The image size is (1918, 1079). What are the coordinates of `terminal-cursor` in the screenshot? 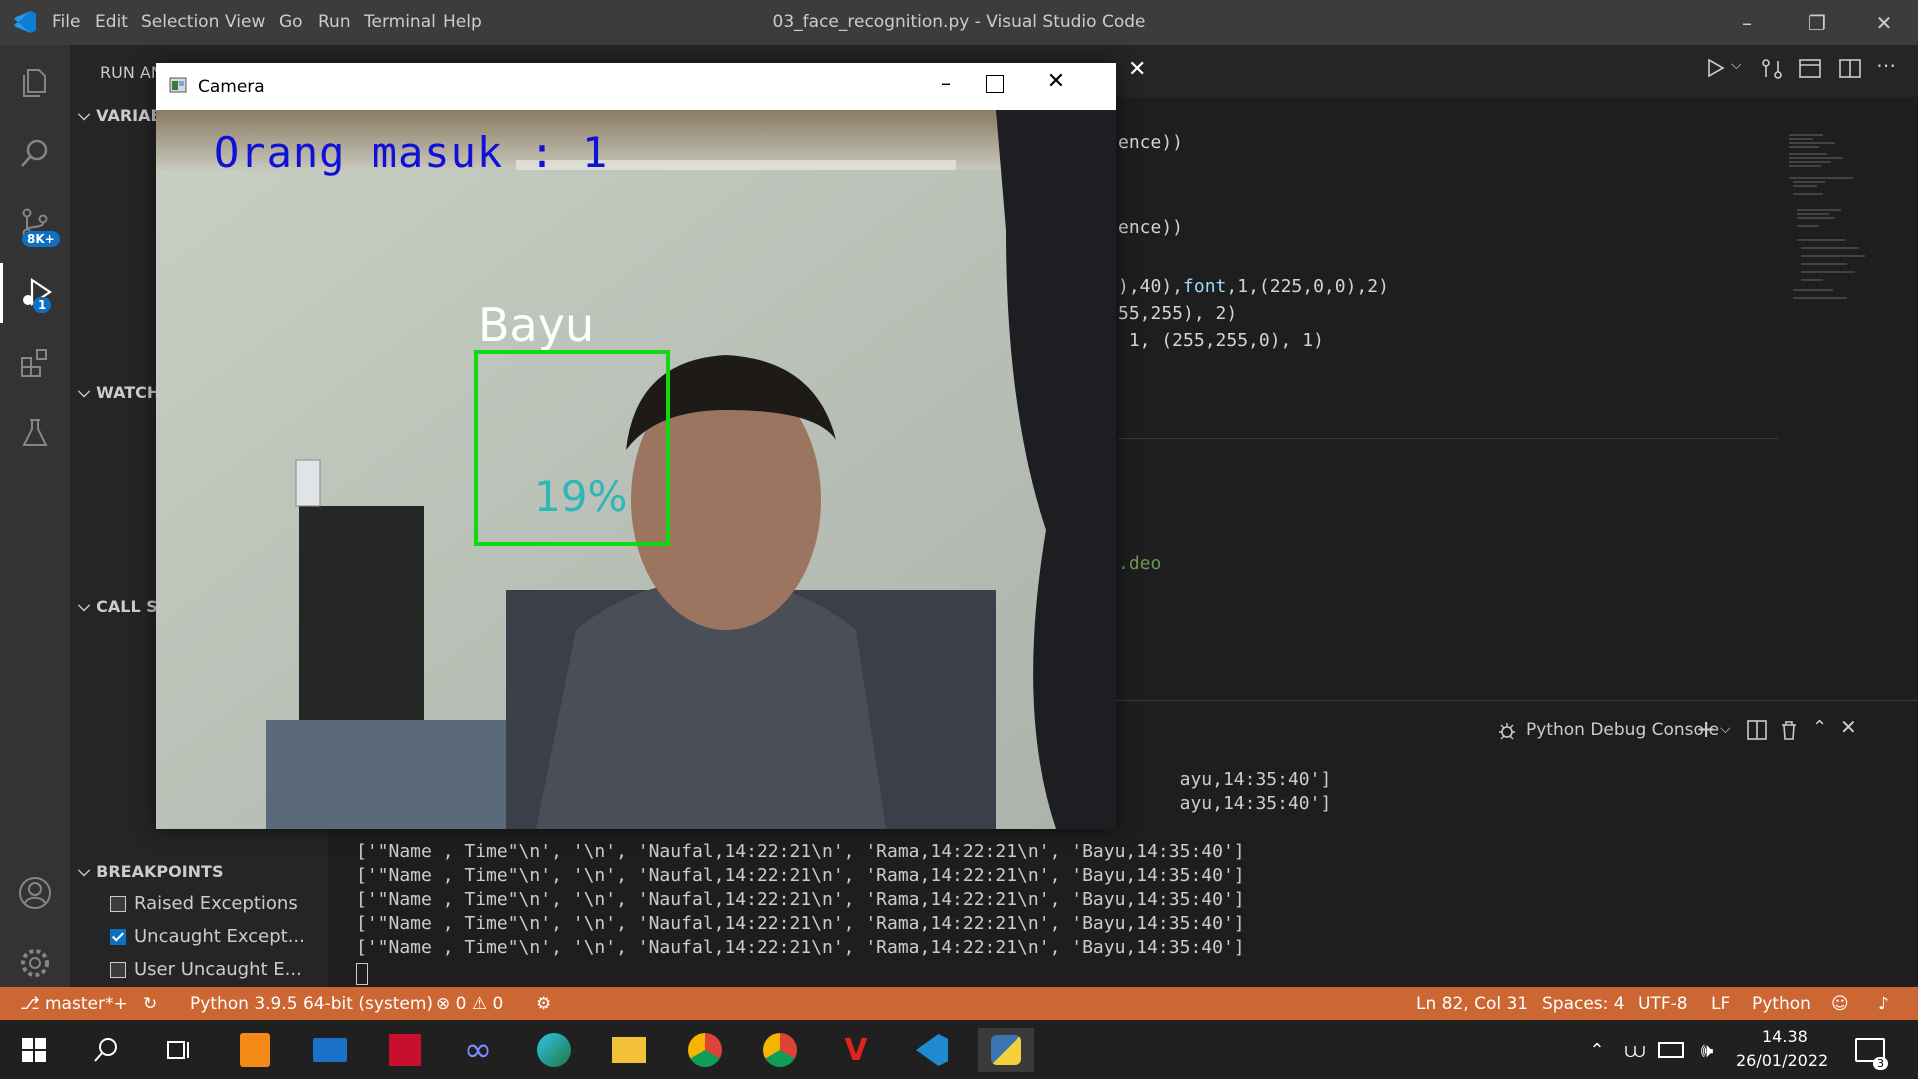 It's located at (362, 974).